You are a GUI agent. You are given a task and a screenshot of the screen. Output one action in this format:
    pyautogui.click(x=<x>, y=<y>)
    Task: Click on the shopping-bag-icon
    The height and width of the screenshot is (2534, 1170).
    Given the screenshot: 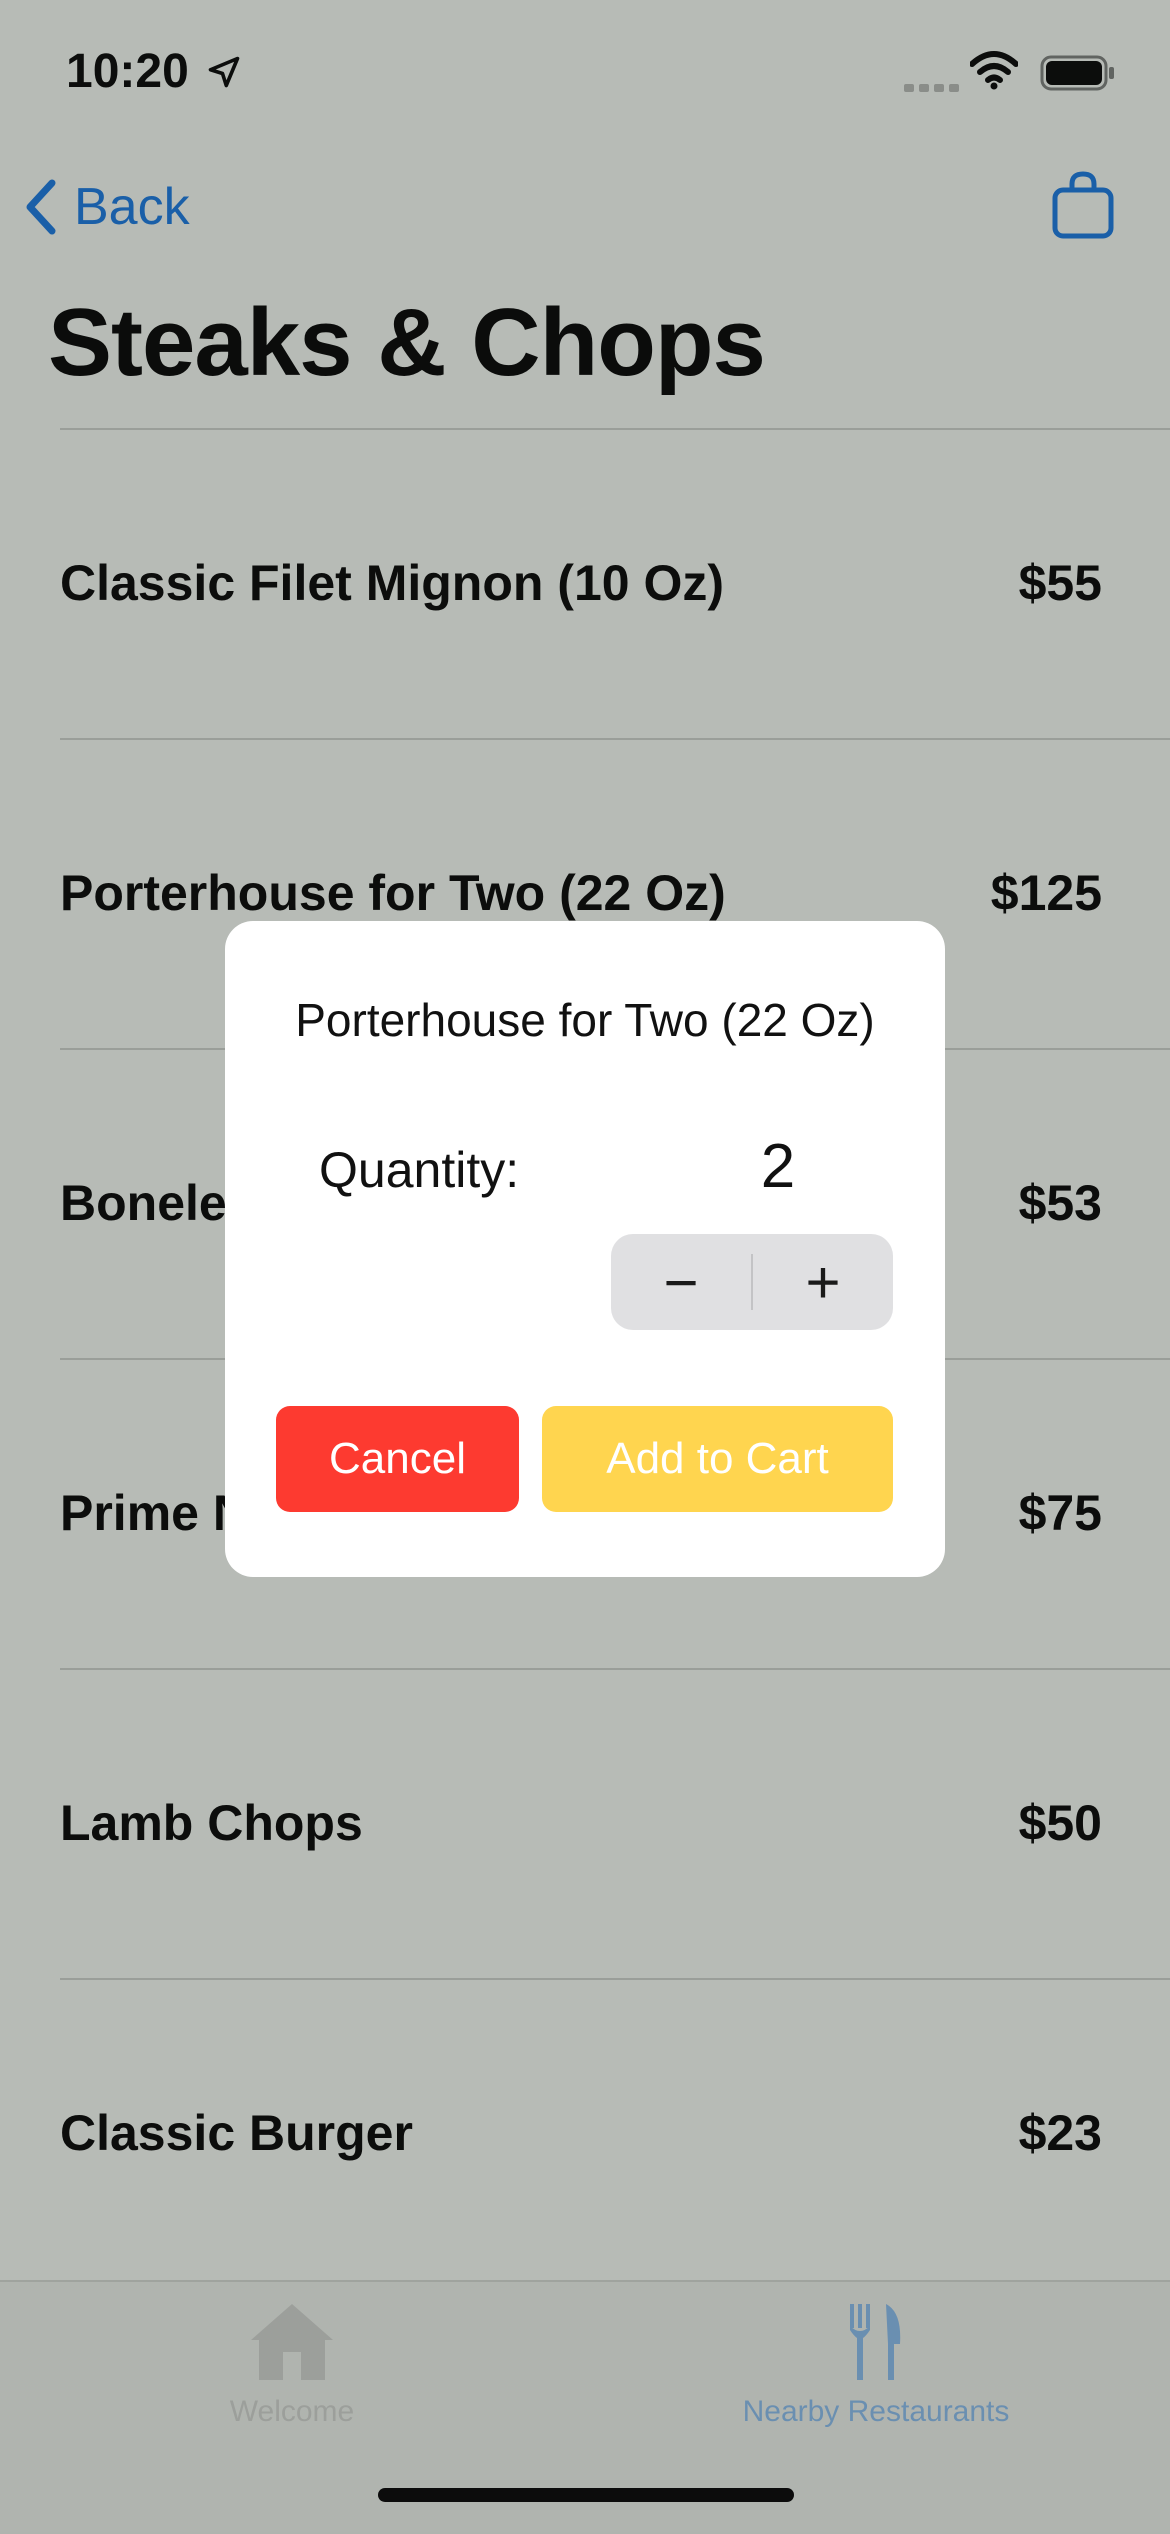 What is the action you would take?
    pyautogui.click(x=1083, y=205)
    